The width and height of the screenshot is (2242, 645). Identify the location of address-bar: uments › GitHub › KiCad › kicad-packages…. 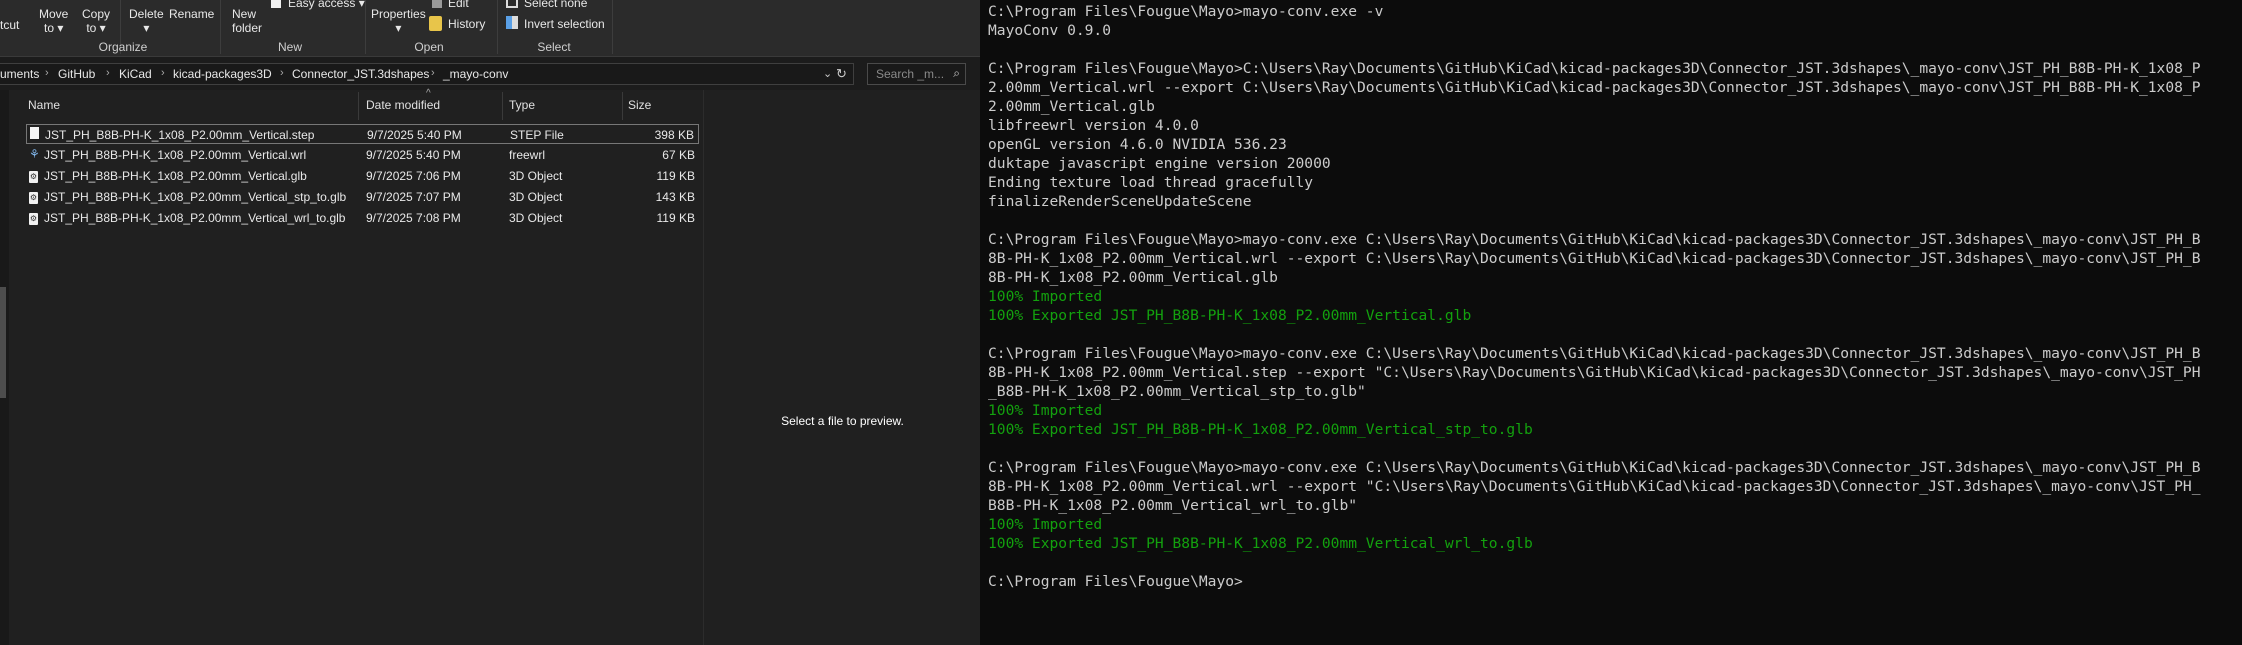
(427, 74).